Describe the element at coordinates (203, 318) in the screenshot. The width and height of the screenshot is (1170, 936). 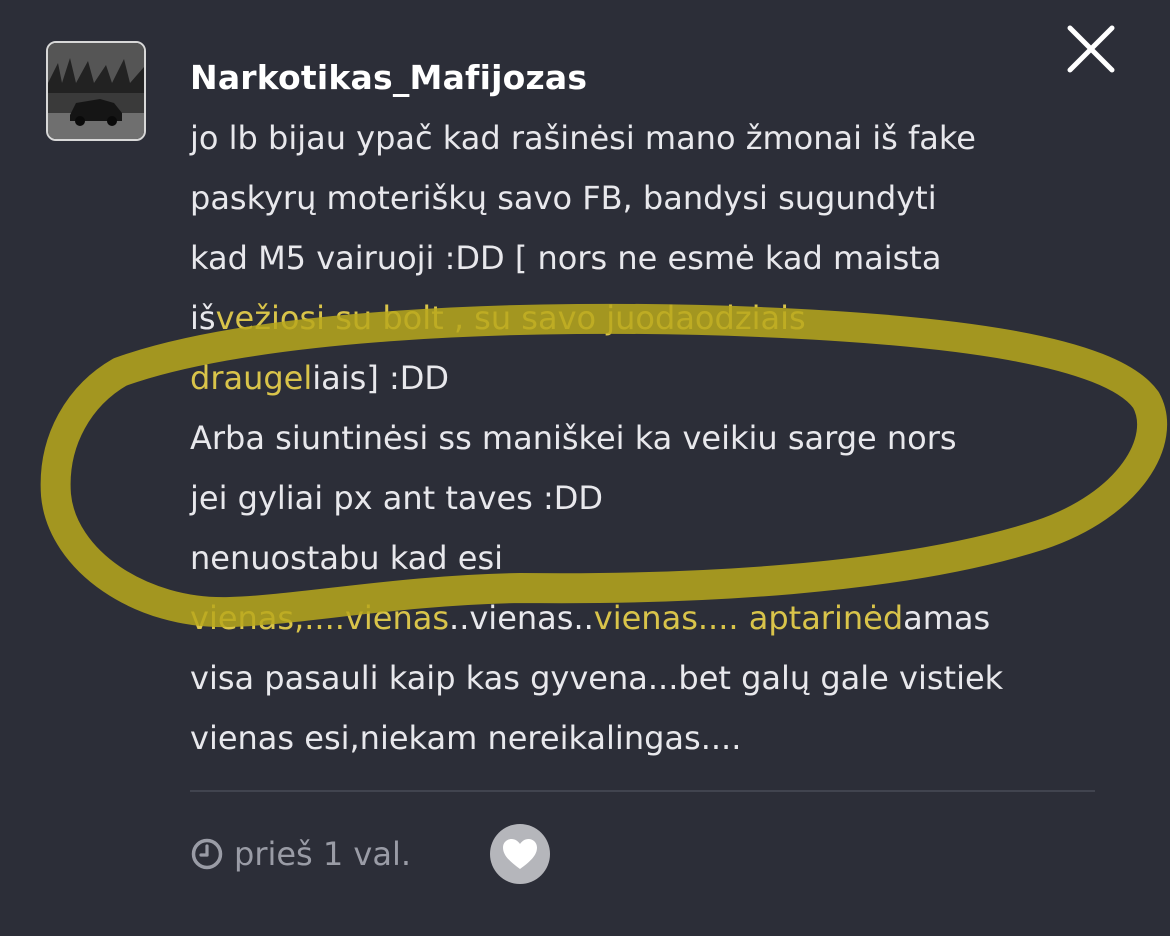
I see `message-segment: iš` at that location.